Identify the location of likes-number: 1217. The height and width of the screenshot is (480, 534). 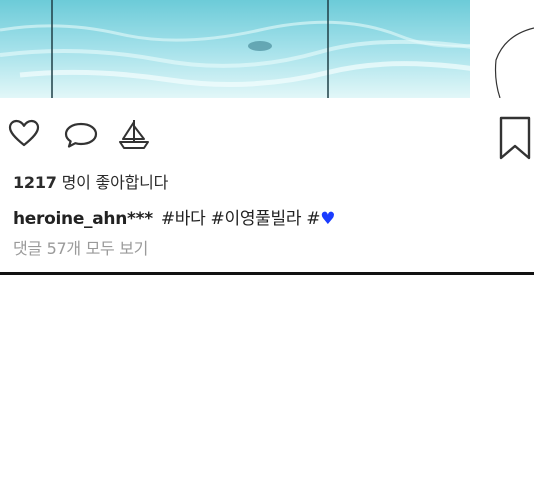
(35, 182).